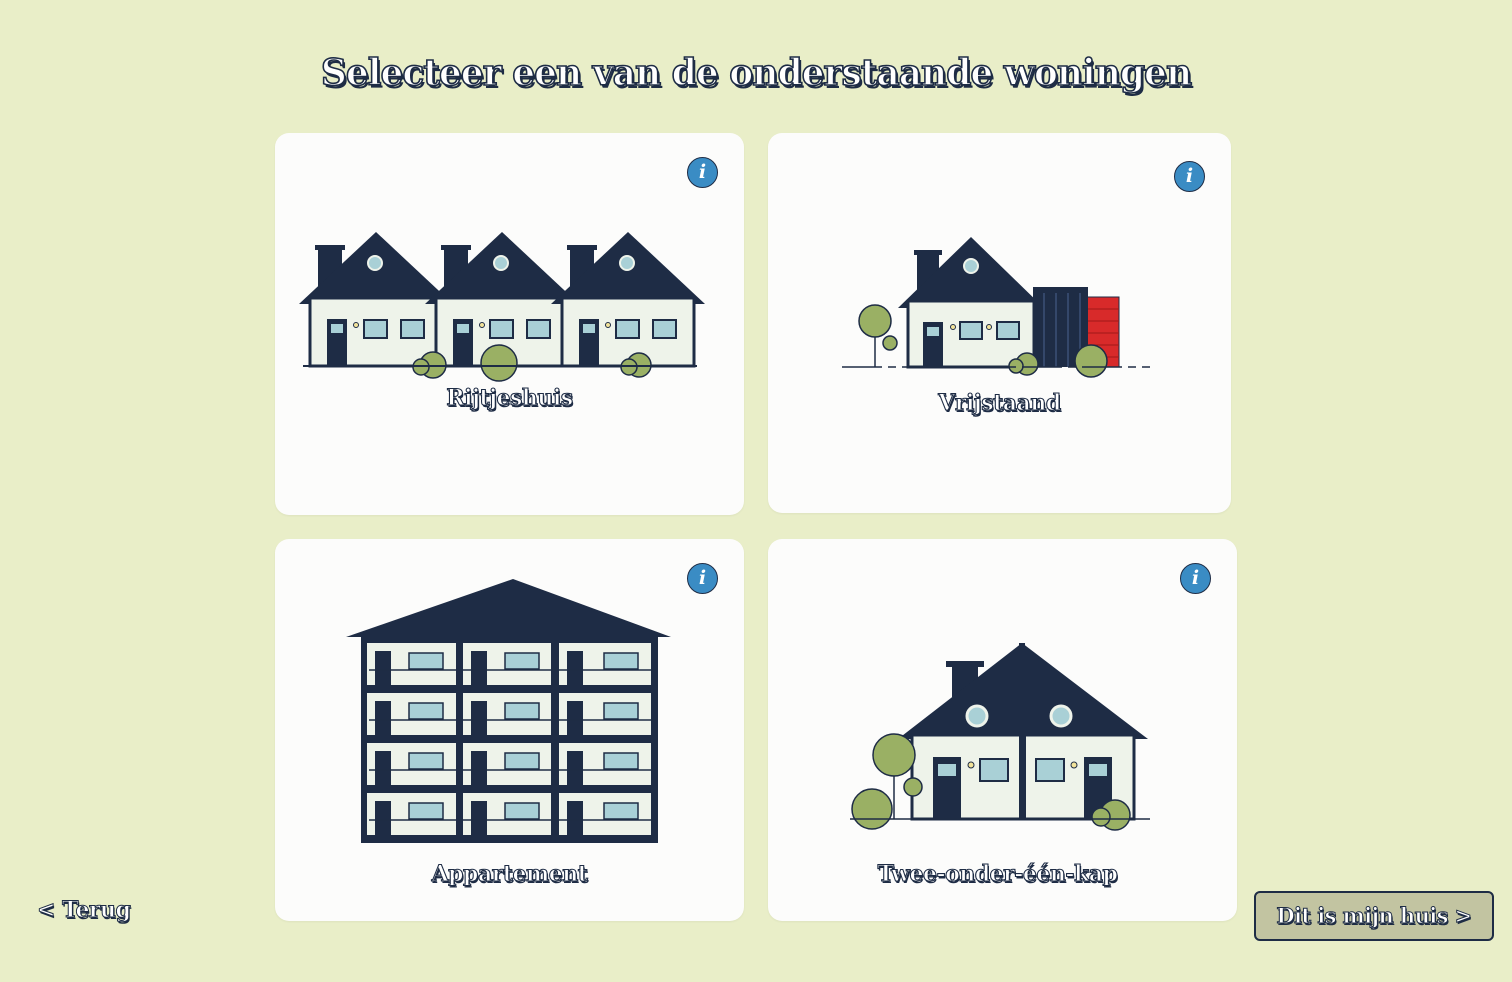 The image size is (1512, 982). What do you see at coordinates (1002, 730) in the screenshot?
I see `option-card-twee-onder-een-kap: i Twee-onder-één-kap` at bounding box center [1002, 730].